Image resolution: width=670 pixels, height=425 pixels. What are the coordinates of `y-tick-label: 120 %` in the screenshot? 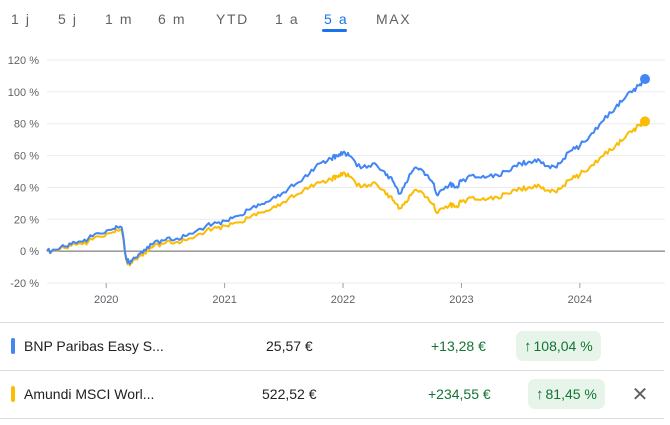 It's located at (23, 61).